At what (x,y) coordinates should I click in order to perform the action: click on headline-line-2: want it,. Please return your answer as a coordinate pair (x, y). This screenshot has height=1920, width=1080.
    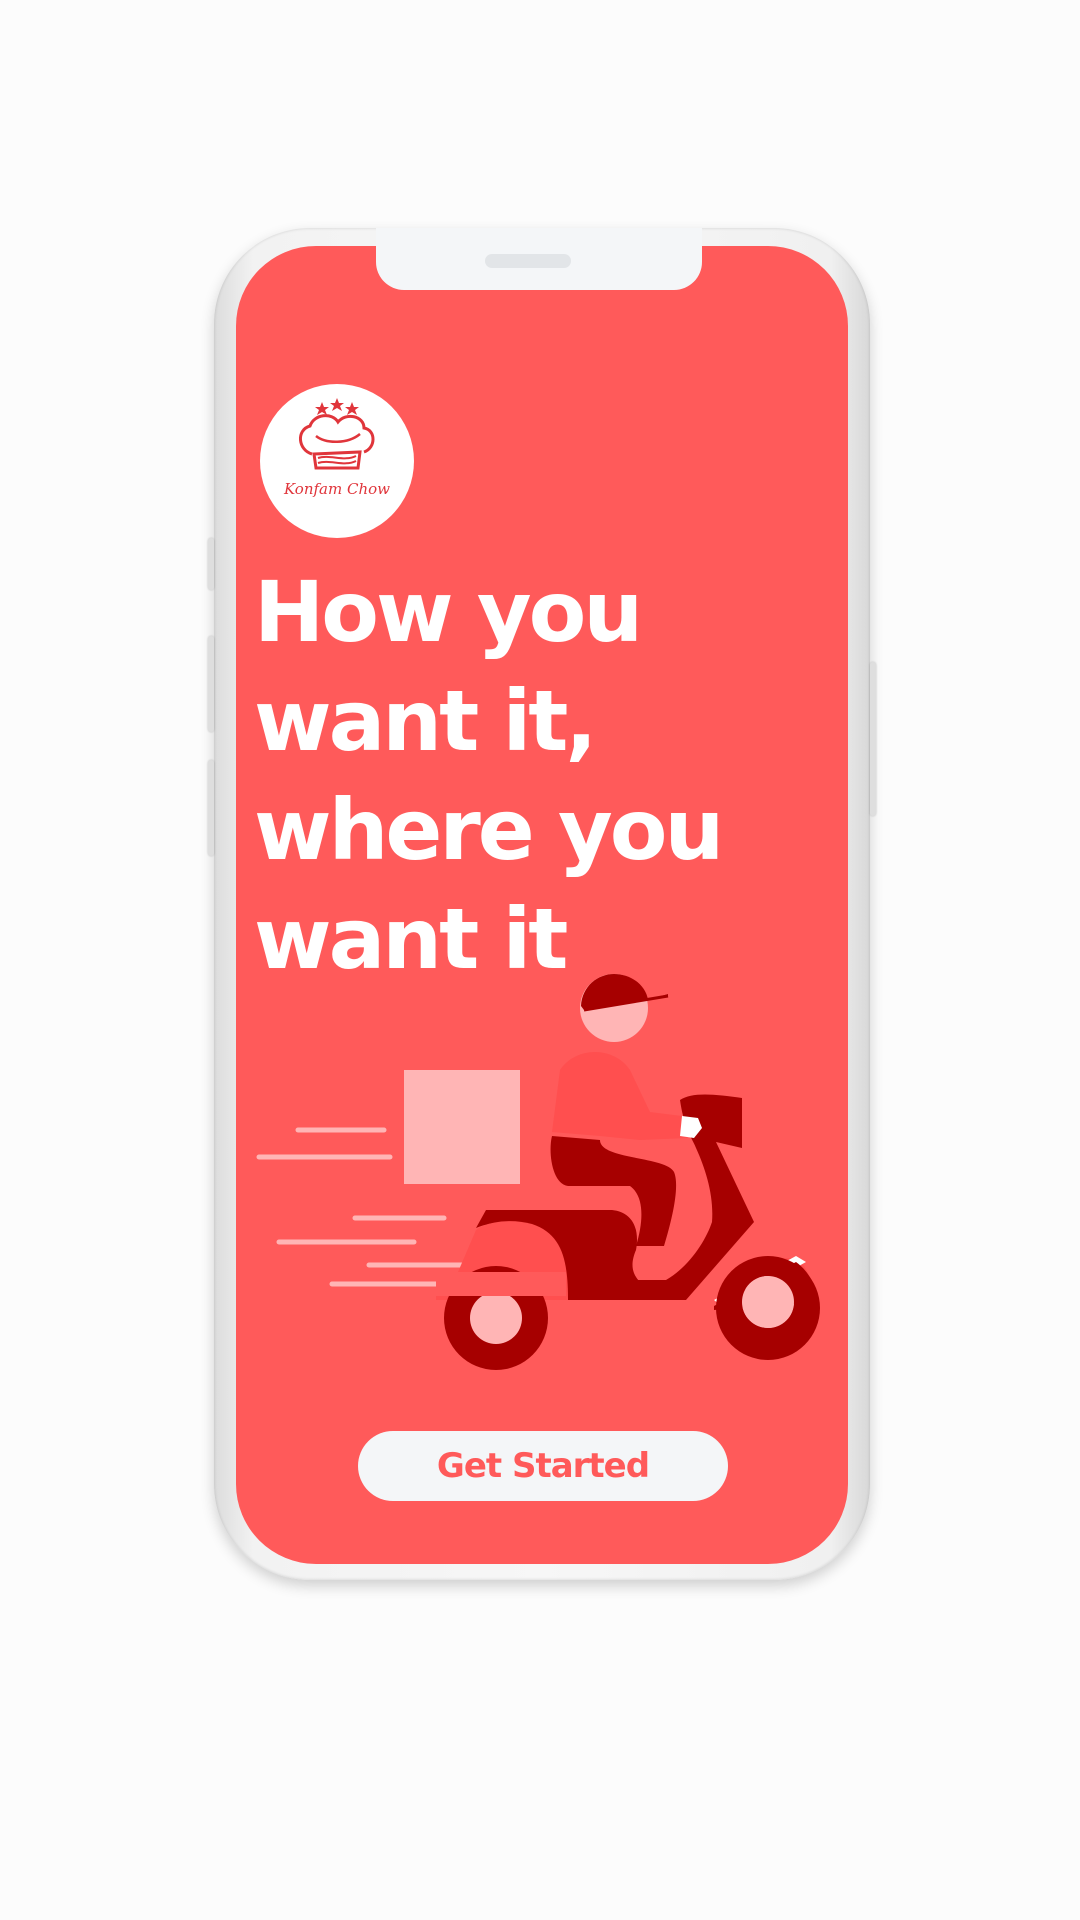
    Looking at the image, I should click on (425, 721).